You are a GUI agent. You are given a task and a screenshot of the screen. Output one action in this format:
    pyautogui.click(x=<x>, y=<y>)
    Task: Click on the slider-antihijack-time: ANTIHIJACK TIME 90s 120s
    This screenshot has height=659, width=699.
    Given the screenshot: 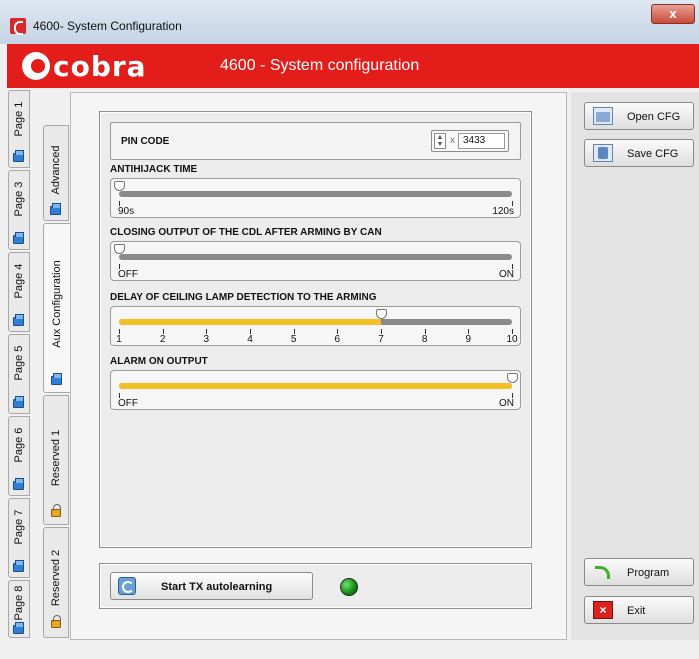 What is the action you would take?
    pyautogui.click(x=315, y=191)
    